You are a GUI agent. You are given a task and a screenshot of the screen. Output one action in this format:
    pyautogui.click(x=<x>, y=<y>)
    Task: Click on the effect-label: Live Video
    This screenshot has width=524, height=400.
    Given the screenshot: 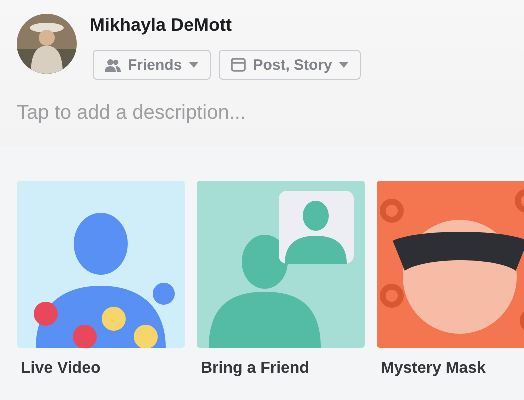 What is the action you would take?
    pyautogui.click(x=101, y=369)
    